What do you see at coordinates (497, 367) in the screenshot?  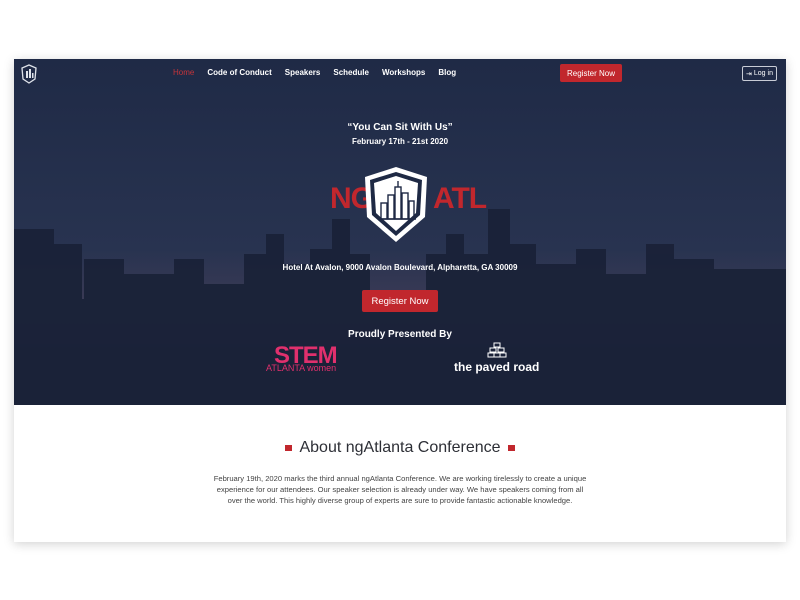 I see `paved-road-text: the paved road` at bounding box center [497, 367].